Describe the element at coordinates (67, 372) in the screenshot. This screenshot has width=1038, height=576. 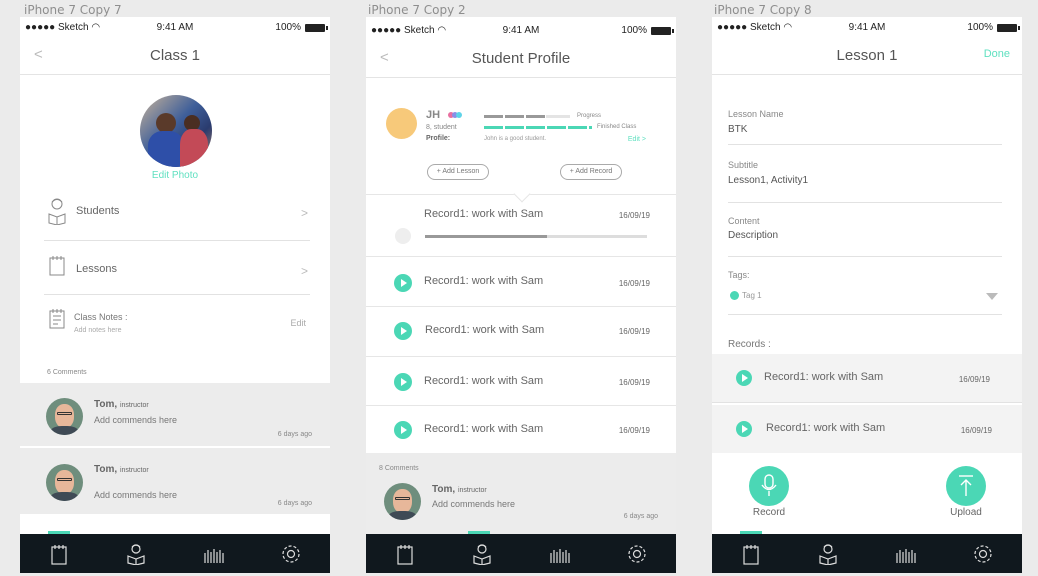
I see `comments-count: 6 Comments` at that location.